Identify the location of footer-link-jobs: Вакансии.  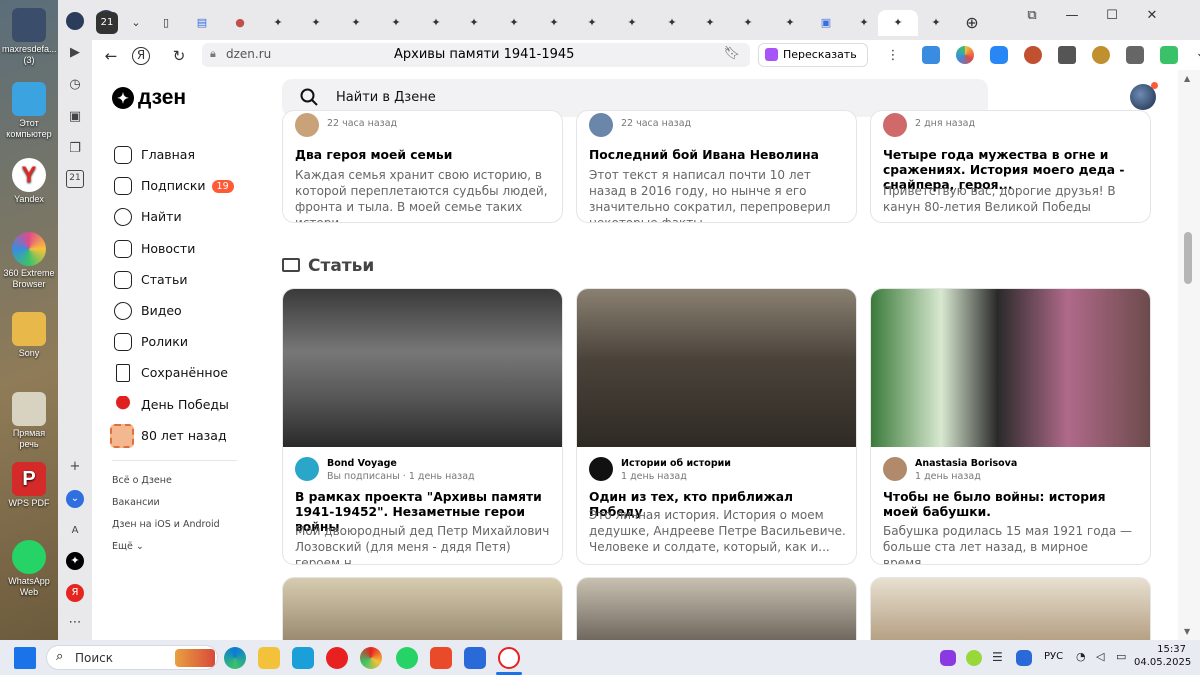
(166, 503).